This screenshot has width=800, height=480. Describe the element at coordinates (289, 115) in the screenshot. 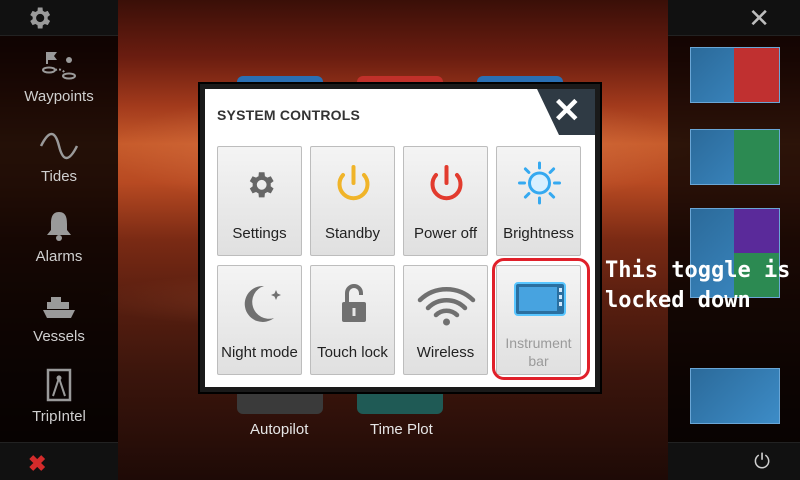

I see `dialog-title: SYSTEM CONTROLS` at that location.